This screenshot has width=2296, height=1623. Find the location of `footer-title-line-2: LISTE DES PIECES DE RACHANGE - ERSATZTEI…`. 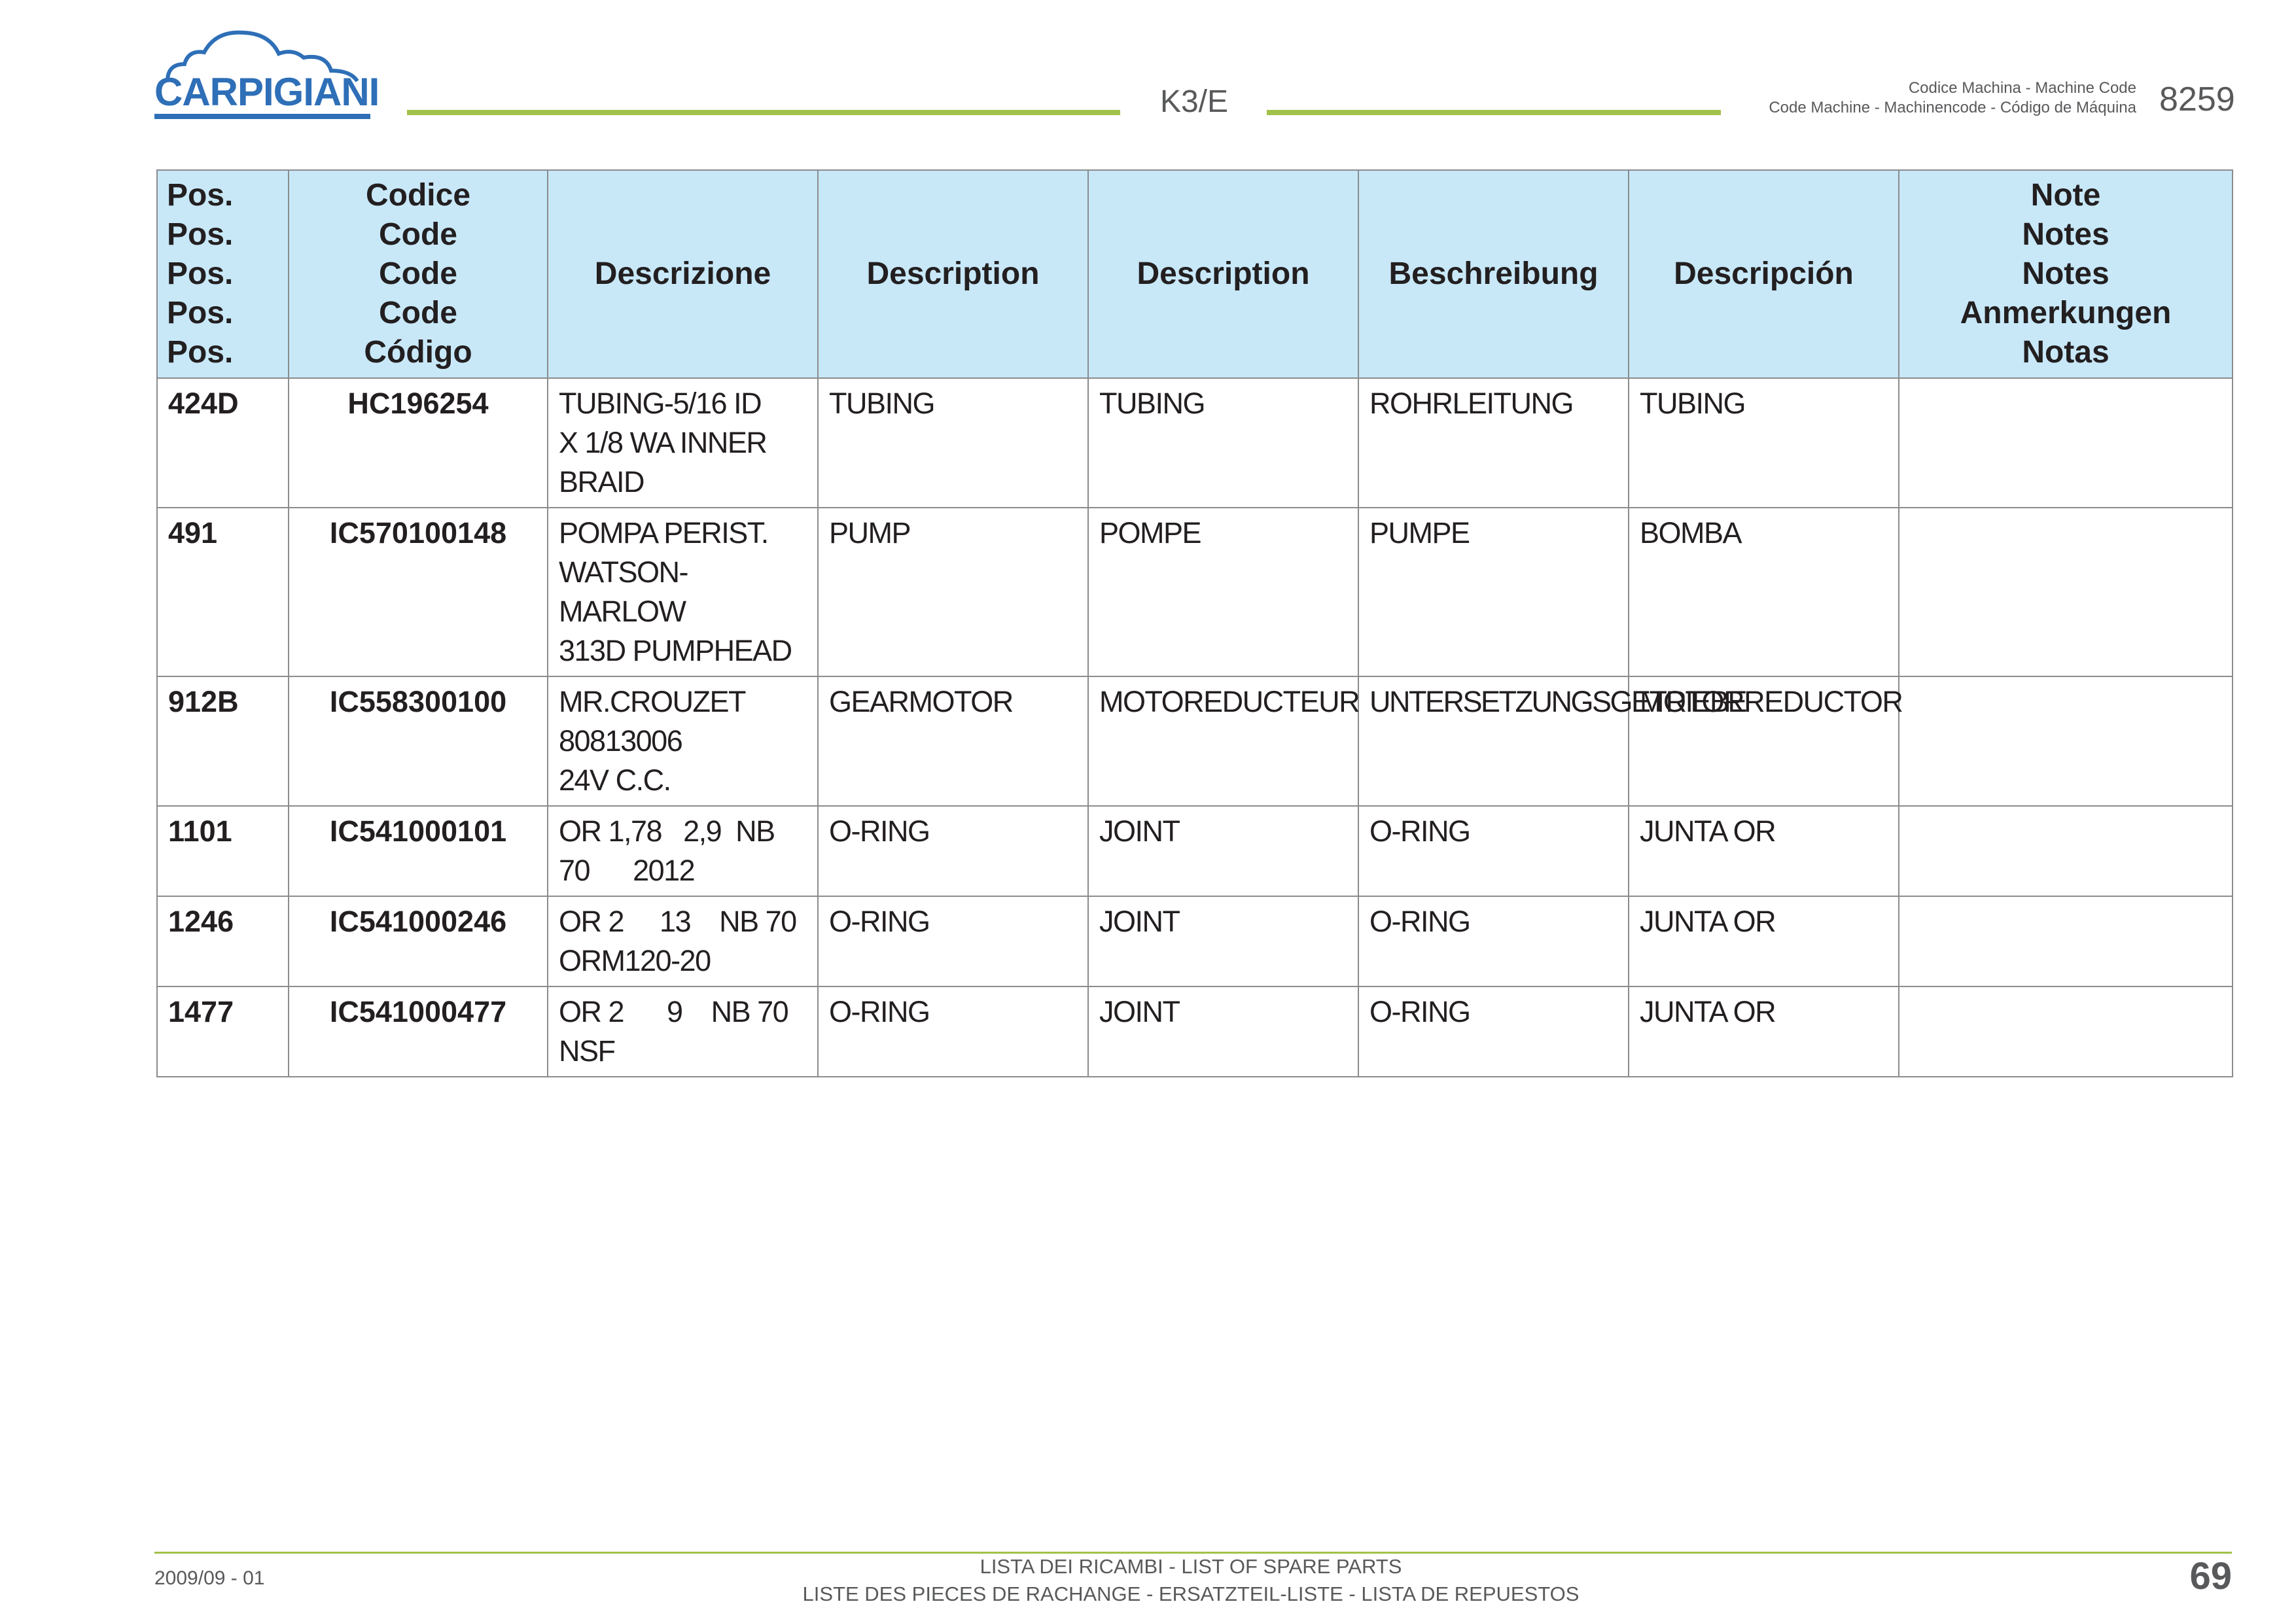

footer-title-line-2: LISTE DES PIECES DE RACHANGE - ERSATZTEI… is located at coordinates (1191, 1593).